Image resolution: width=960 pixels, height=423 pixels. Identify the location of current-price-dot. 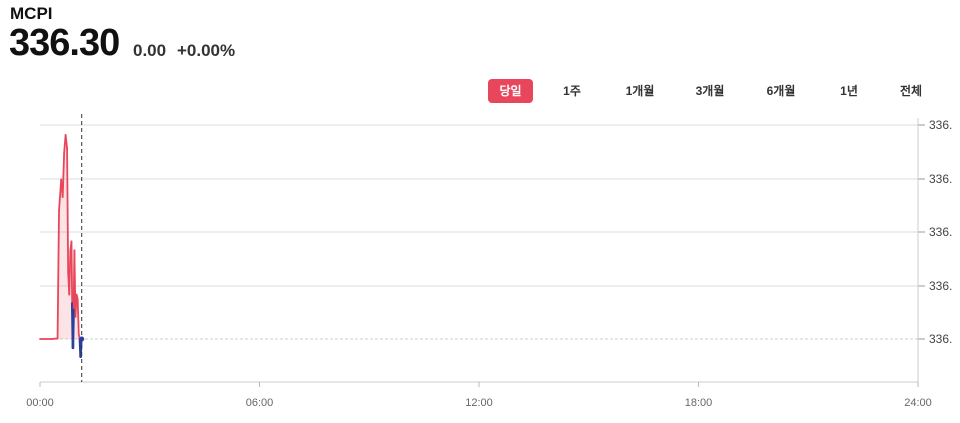
(82, 339).